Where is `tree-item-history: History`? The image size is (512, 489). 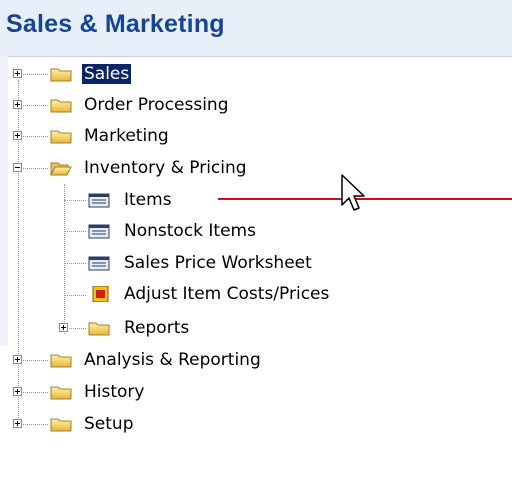 tree-item-history: History is located at coordinates (114, 392).